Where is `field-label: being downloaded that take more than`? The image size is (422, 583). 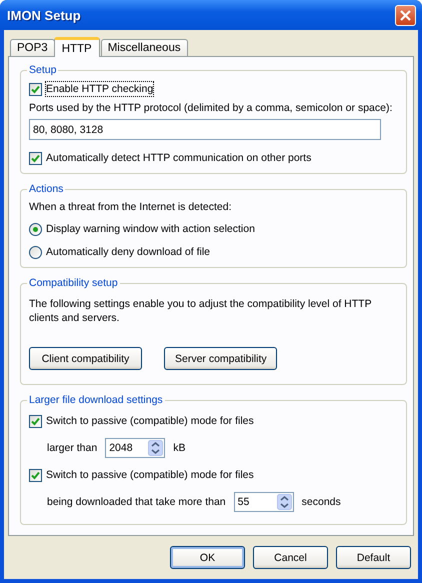
field-label: being downloaded that take more than is located at coordinates (136, 502).